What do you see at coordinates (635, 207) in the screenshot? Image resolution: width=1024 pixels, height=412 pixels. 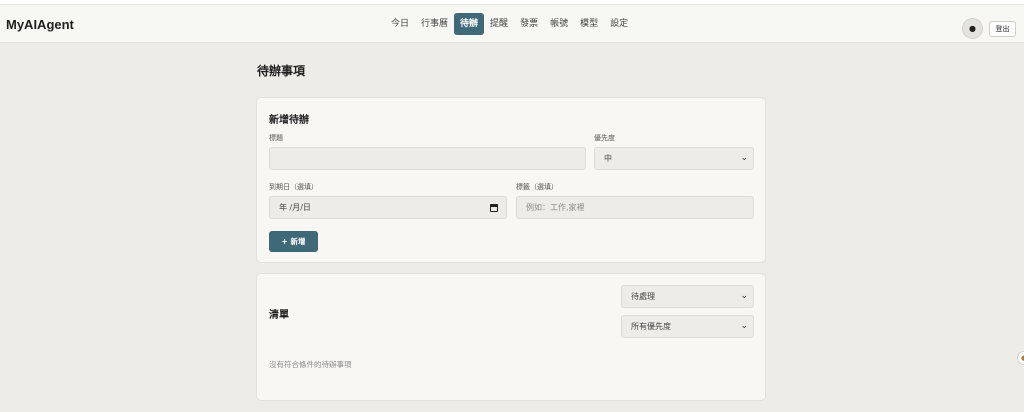 I see `tags-input: 例如：工作,家裡` at bounding box center [635, 207].